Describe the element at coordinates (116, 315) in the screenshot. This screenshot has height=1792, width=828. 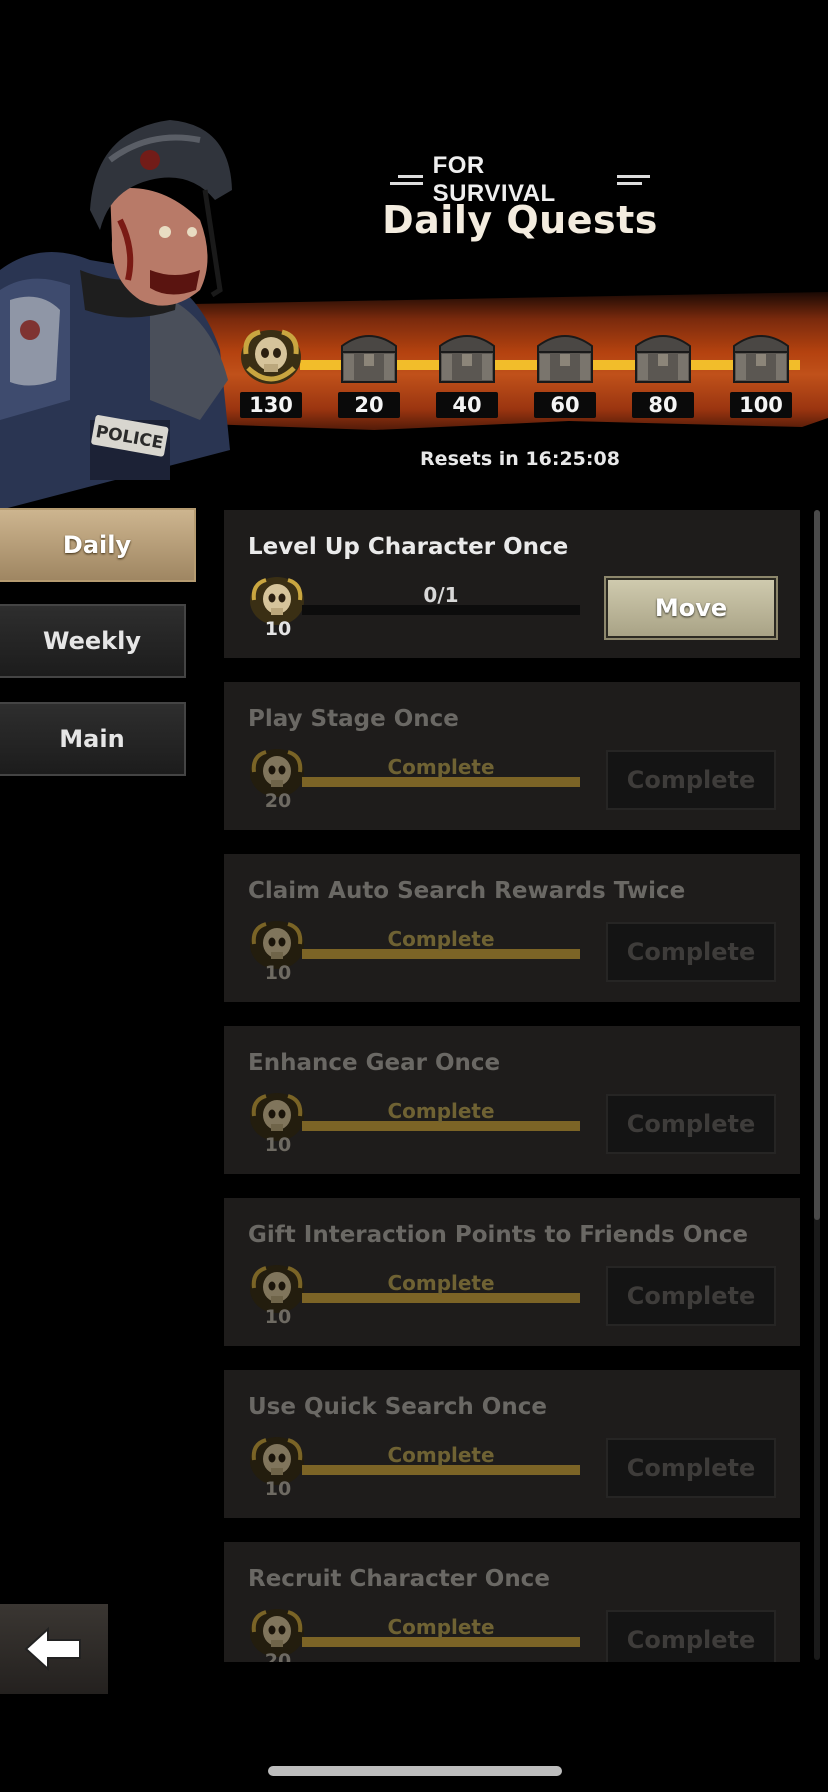
I see `zombie-police-character-image: POLICE` at that location.